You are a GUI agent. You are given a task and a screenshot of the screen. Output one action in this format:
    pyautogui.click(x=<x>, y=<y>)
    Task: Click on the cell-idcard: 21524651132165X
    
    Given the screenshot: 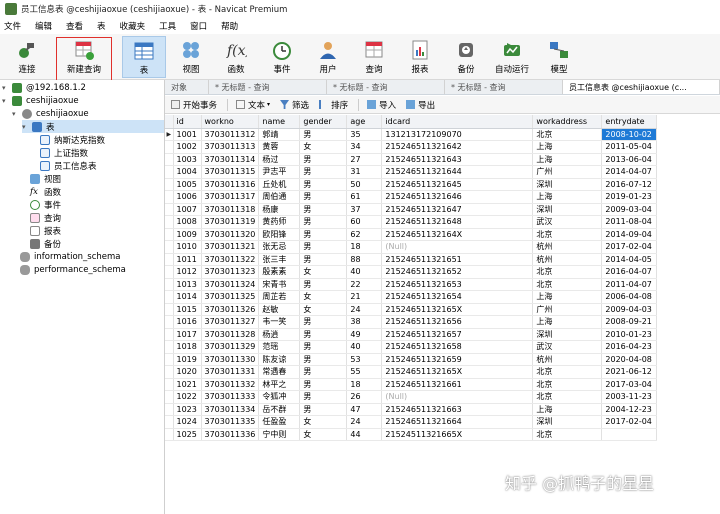 What is the action you would take?
    pyautogui.click(x=457, y=309)
    